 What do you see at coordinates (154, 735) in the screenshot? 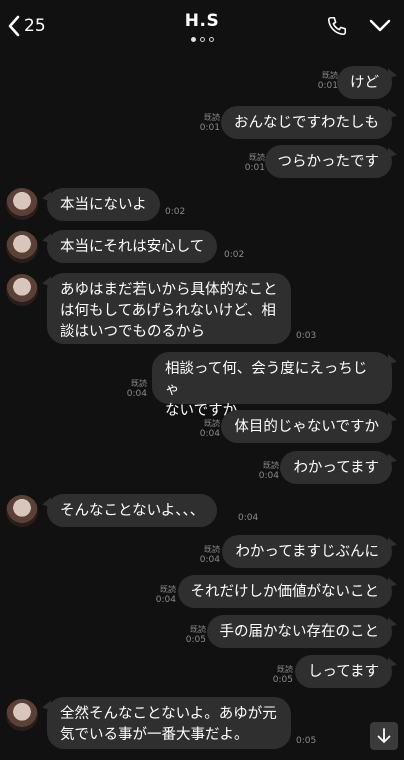
I see `message-text-line: 気でいる事が一番大事だよ。` at bounding box center [154, 735].